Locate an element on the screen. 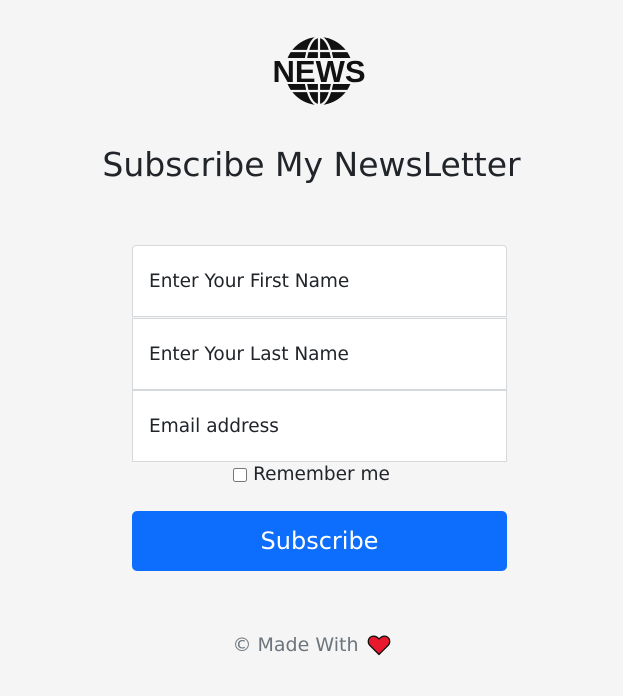  last-name-input is located at coordinates (319, 354).